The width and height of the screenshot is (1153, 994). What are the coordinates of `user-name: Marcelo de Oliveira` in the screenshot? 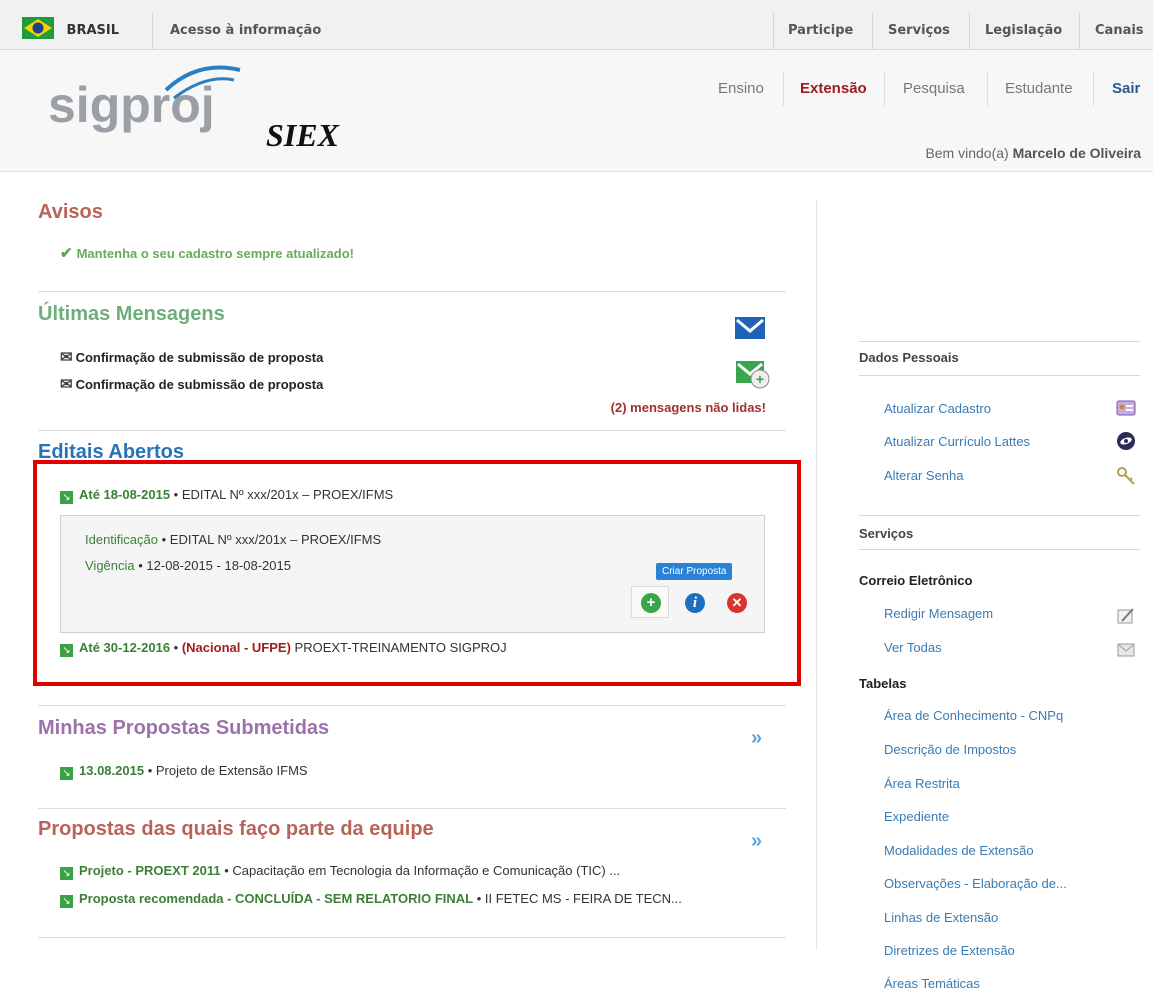 It's located at (1077, 153).